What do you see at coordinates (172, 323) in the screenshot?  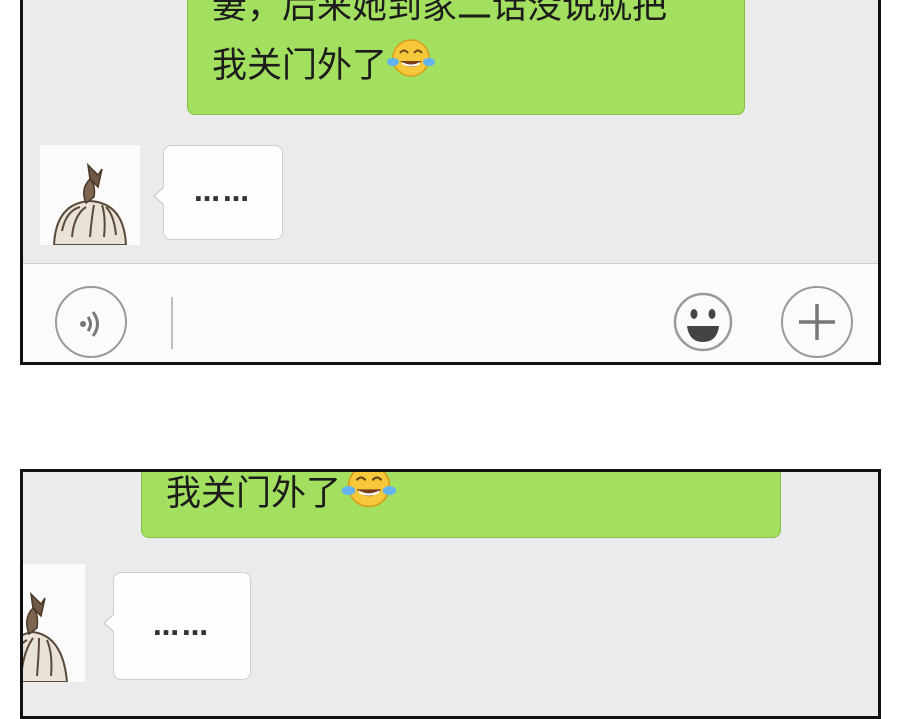 I see `message-input-cursor` at bounding box center [172, 323].